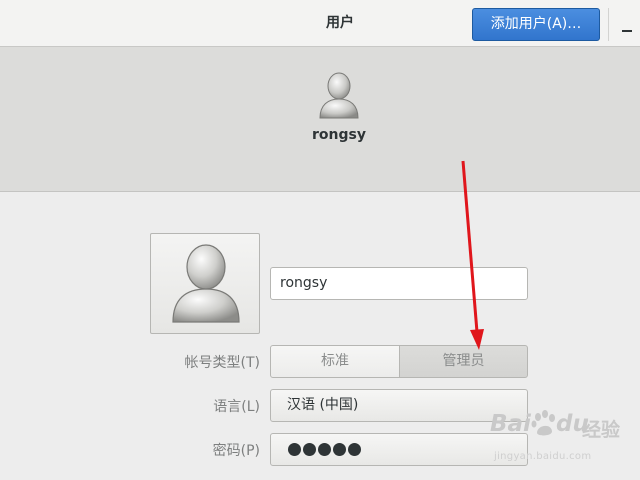  Describe the element at coordinates (222, 363) in the screenshot. I see `account-type-label: 帐号类型(T)` at that location.